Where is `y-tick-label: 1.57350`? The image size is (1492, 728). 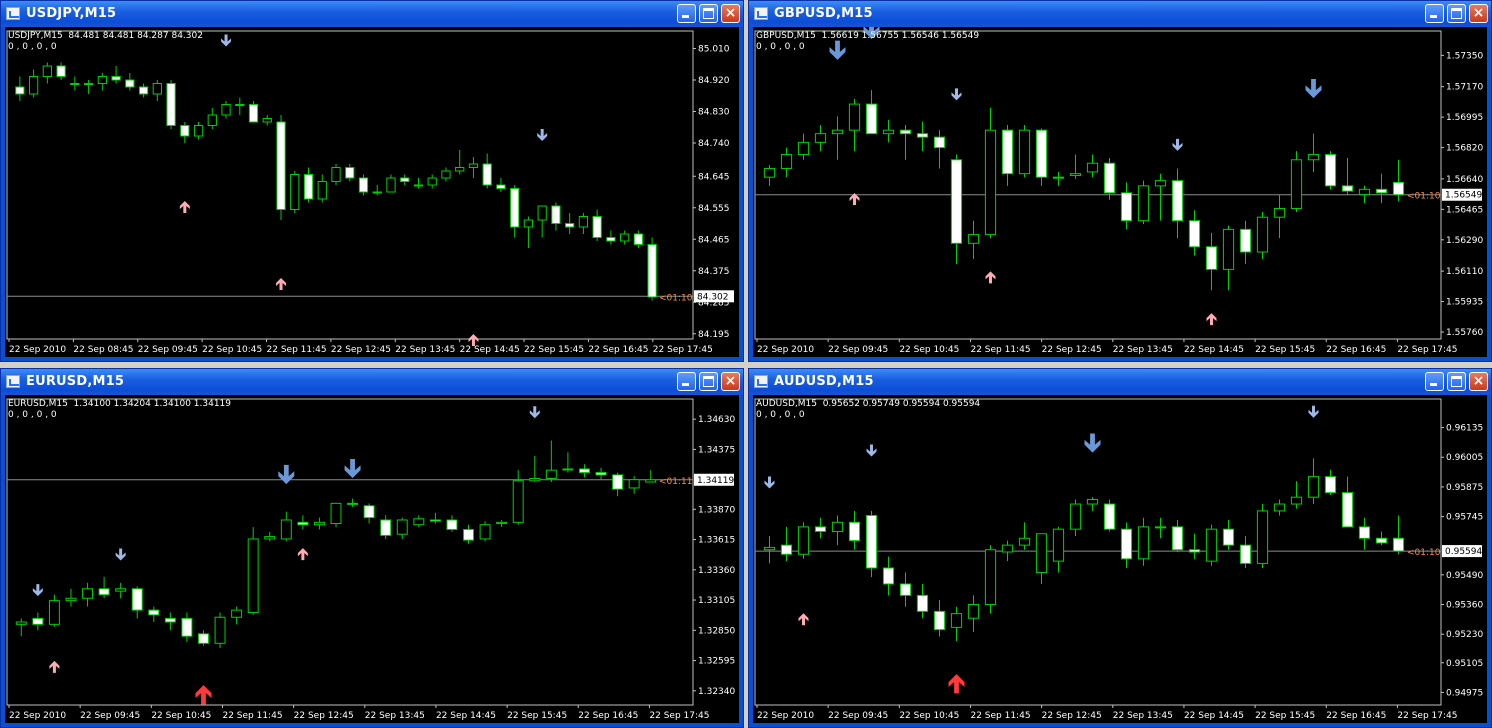 y-tick-label: 1.57350 is located at coordinates (1464, 56).